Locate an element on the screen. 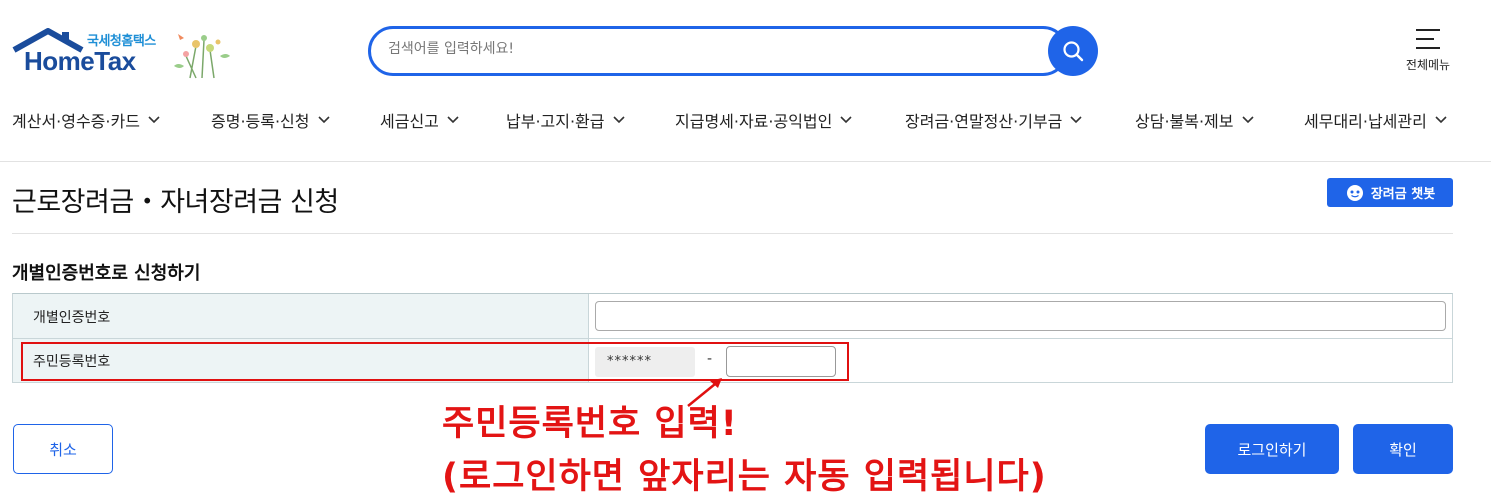  nav-item-label: 납부·고지·환급 is located at coordinates (555, 121).